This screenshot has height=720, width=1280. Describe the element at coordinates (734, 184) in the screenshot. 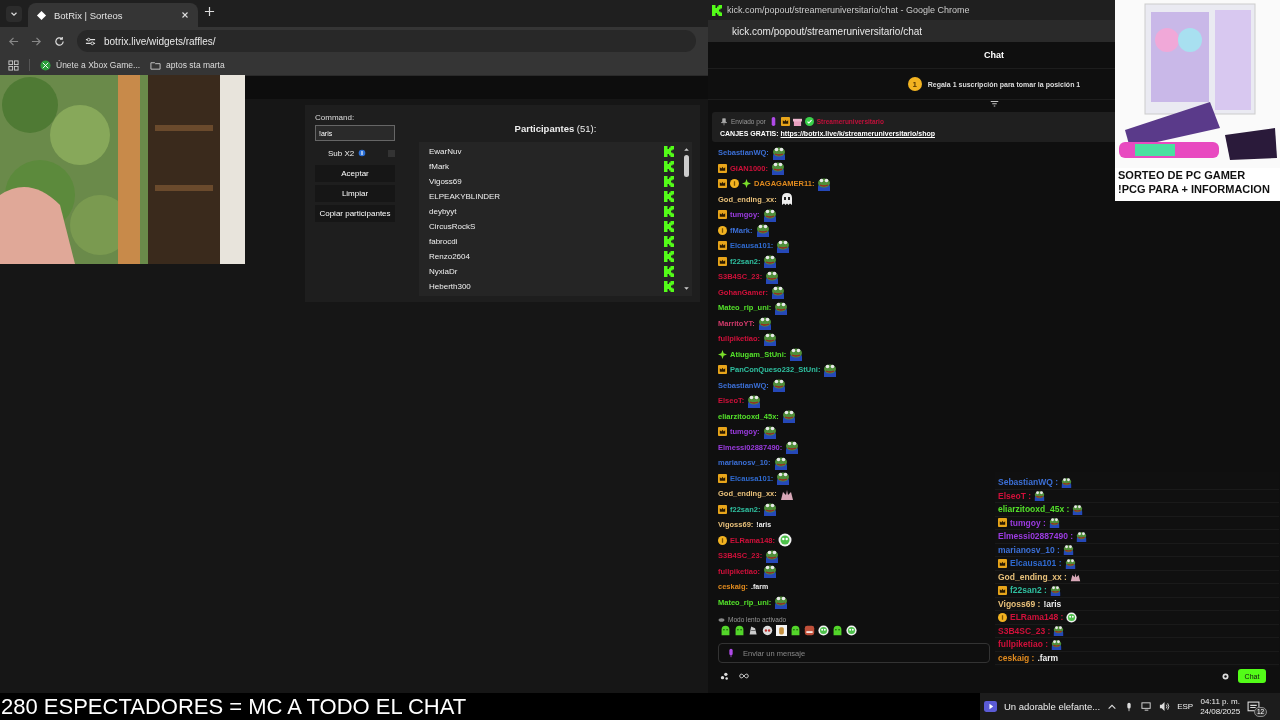

I see `coin-badge-icon` at that location.